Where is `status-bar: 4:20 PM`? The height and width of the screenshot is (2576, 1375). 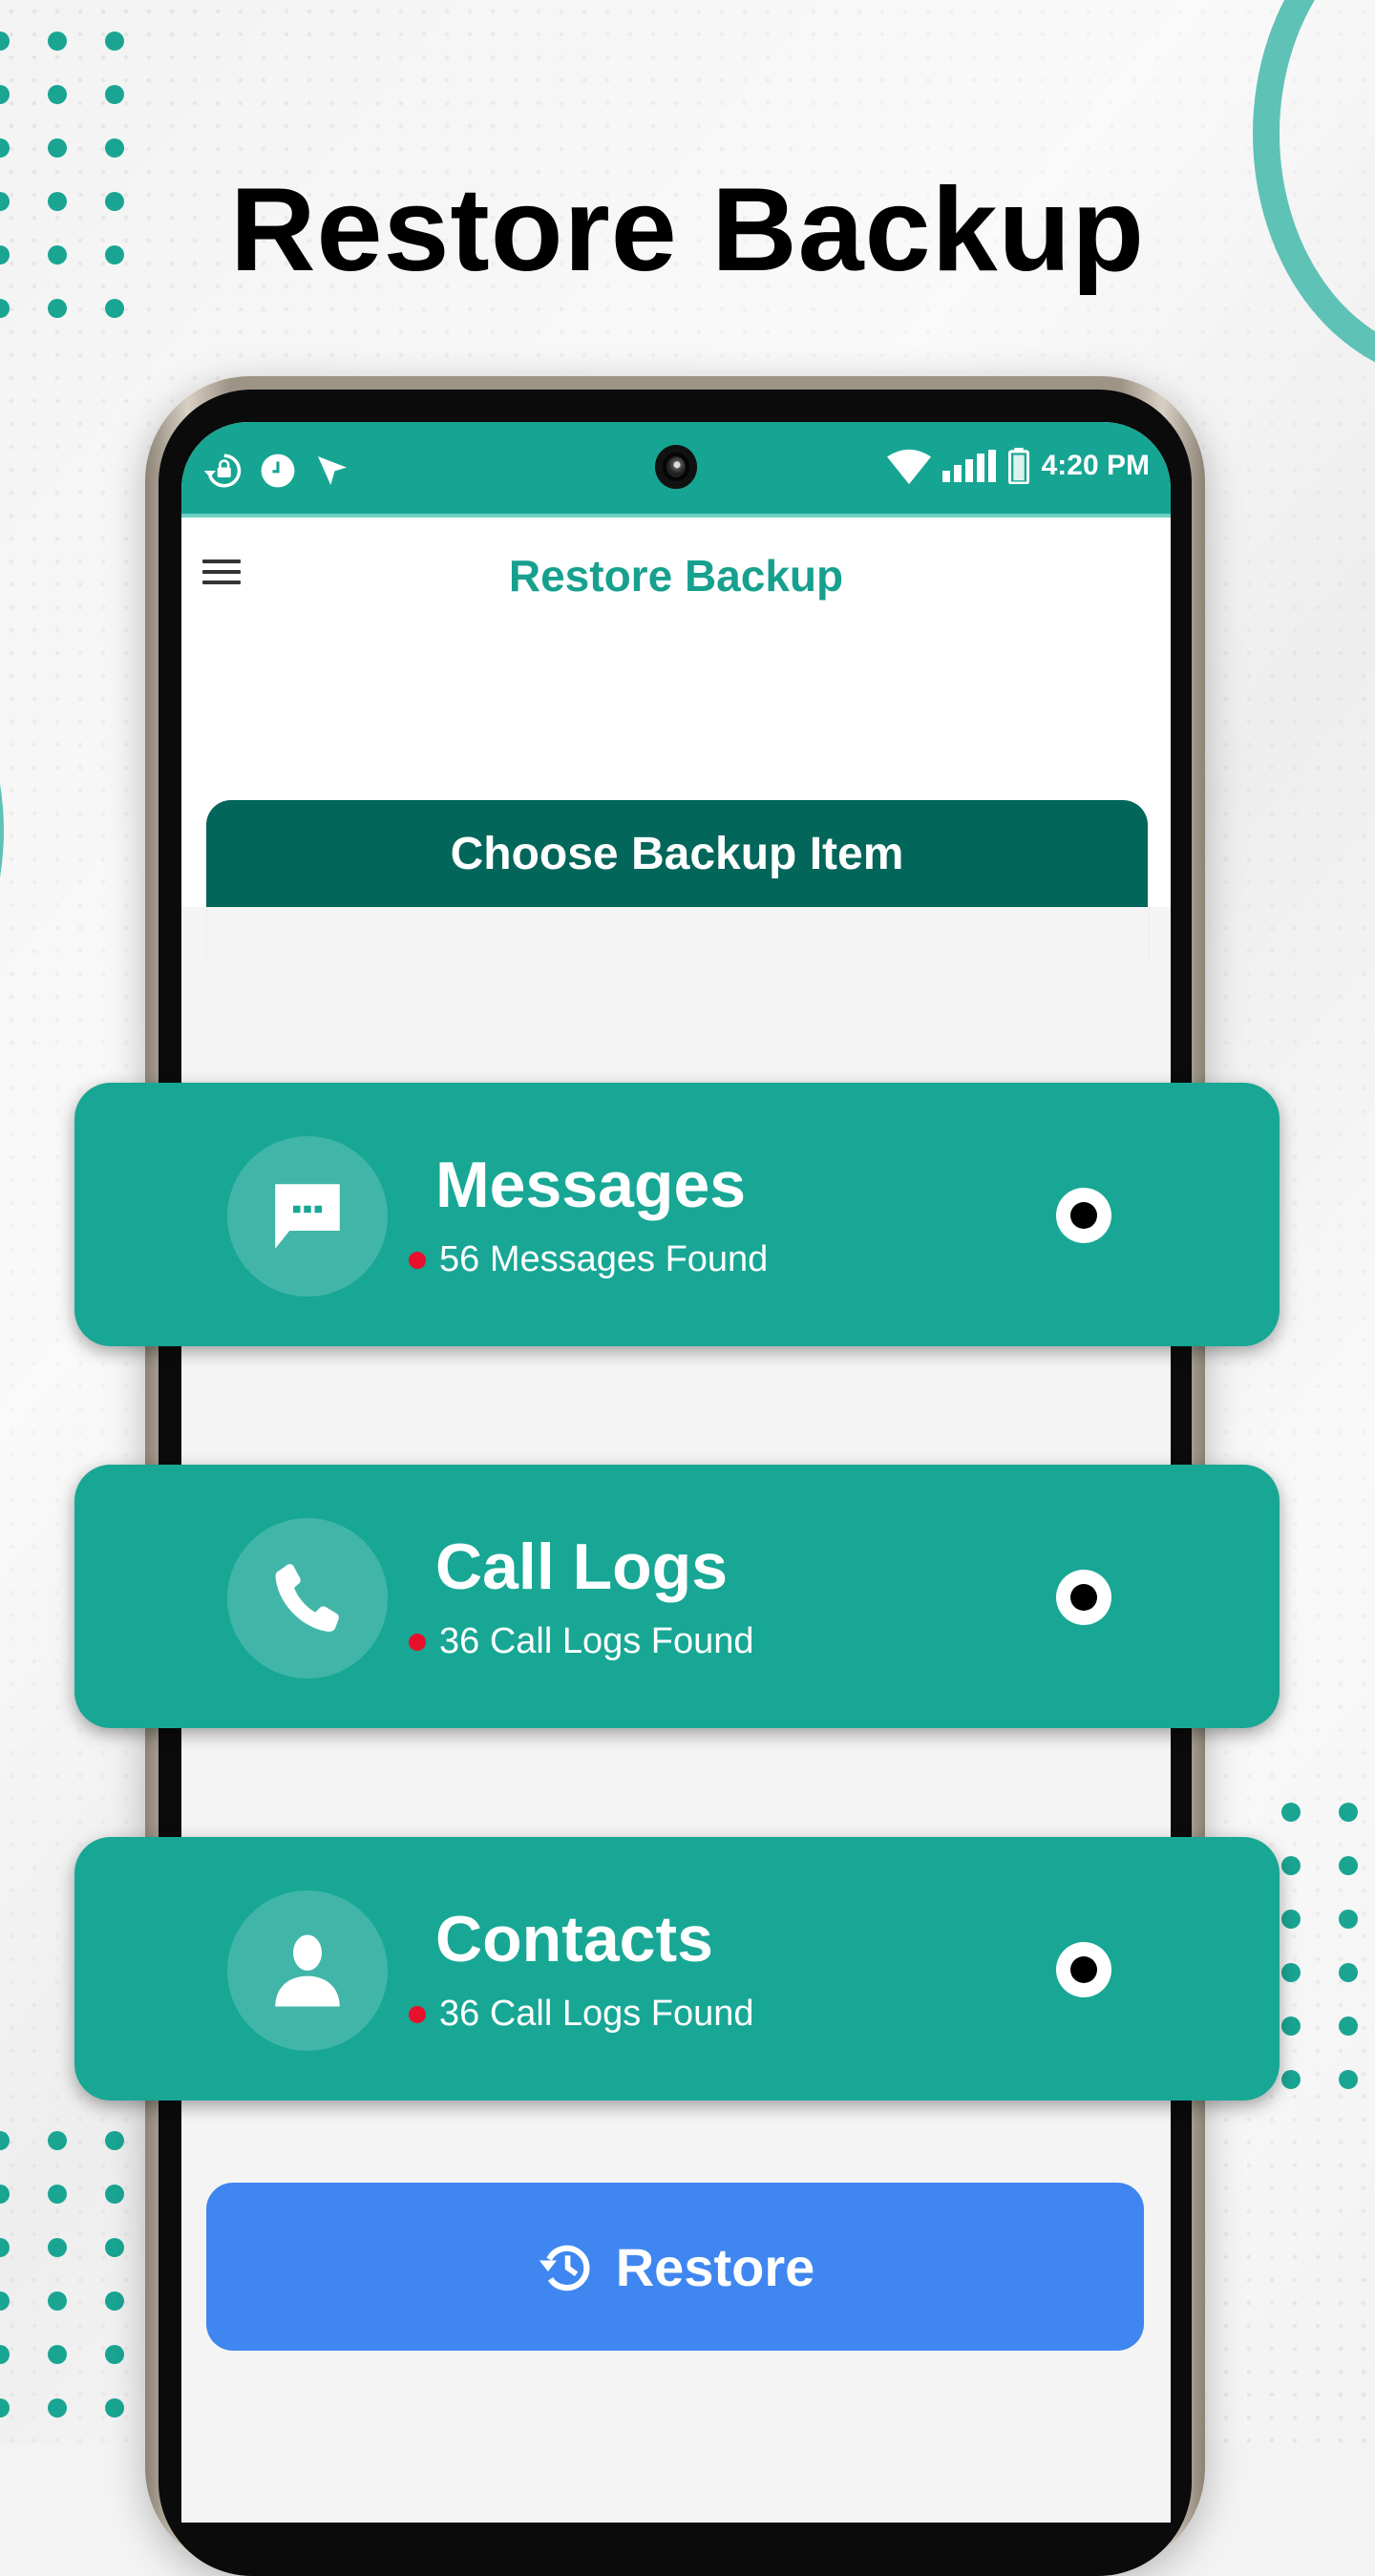
status-bar: 4:20 PM is located at coordinates (676, 469).